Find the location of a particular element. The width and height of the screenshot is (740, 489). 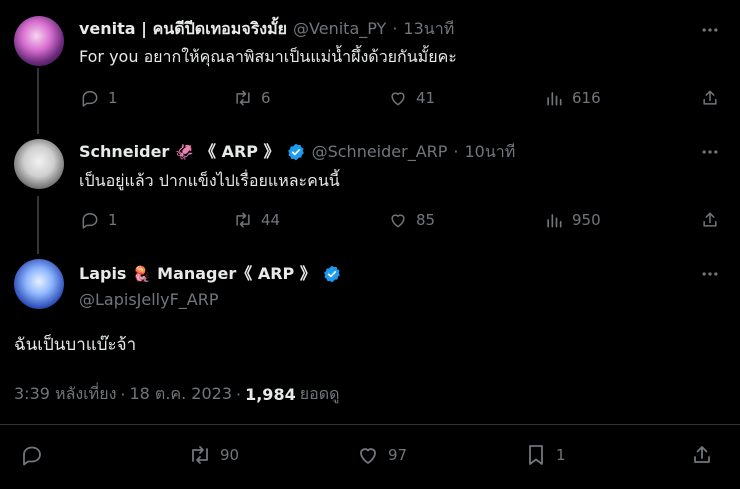

views-count: 616 is located at coordinates (586, 98).